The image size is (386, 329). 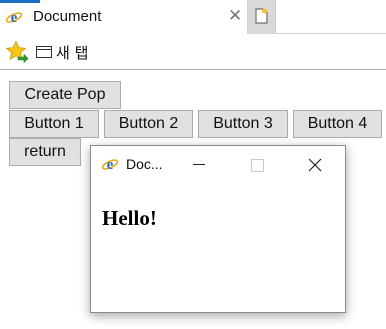 I want to click on tab-active-indicator, so click(x=20, y=1).